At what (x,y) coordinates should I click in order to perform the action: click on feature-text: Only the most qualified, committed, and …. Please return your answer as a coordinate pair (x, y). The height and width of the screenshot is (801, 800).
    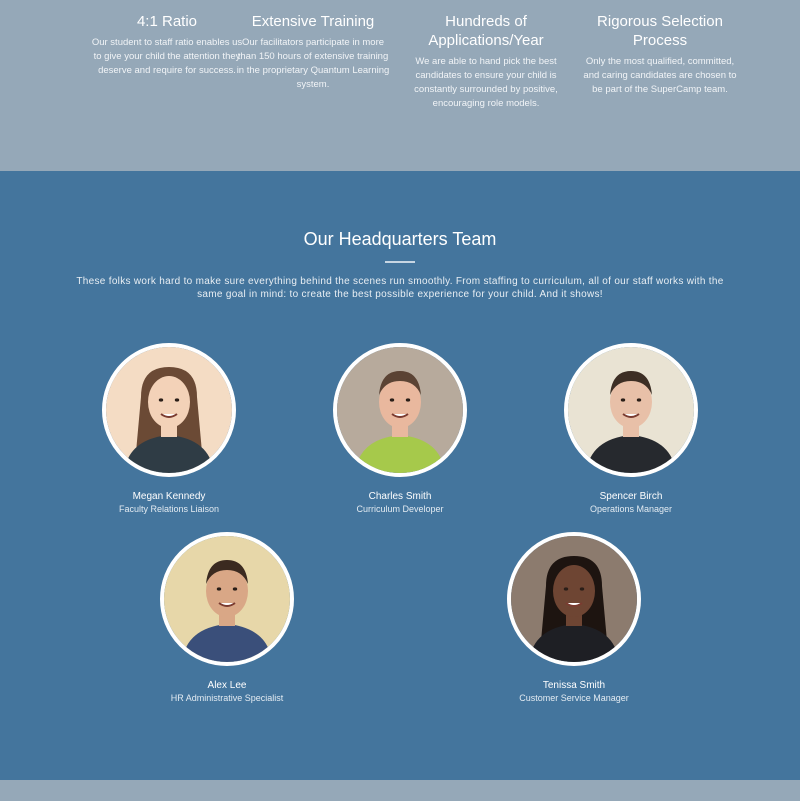
    Looking at the image, I should click on (660, 75).